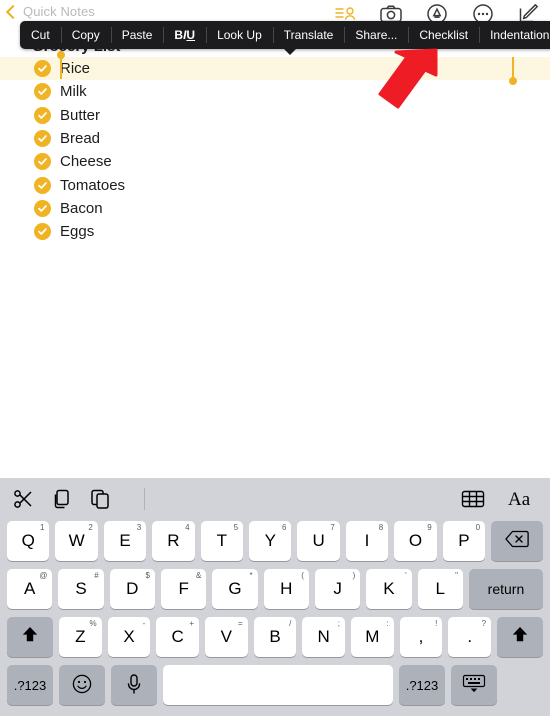 Image resolution: width=550 pixels, height=716 pixels. What do you see at coordinates (62, 499) in the screenshot?
I see `copy-icon` at bounding box center [62, 499].